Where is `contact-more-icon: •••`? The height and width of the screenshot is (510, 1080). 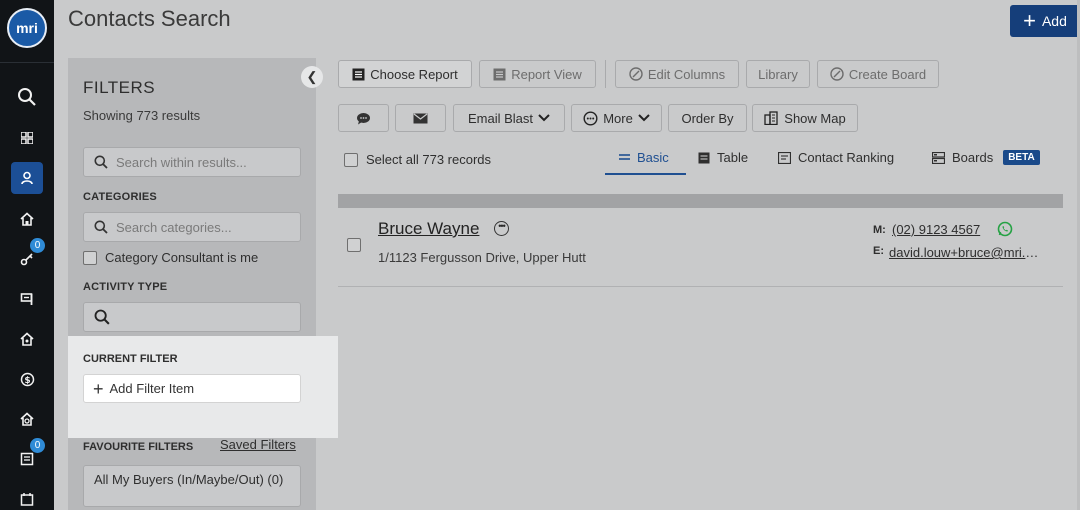
contact-more-icon: ••• is located at coordinates (501, 228).